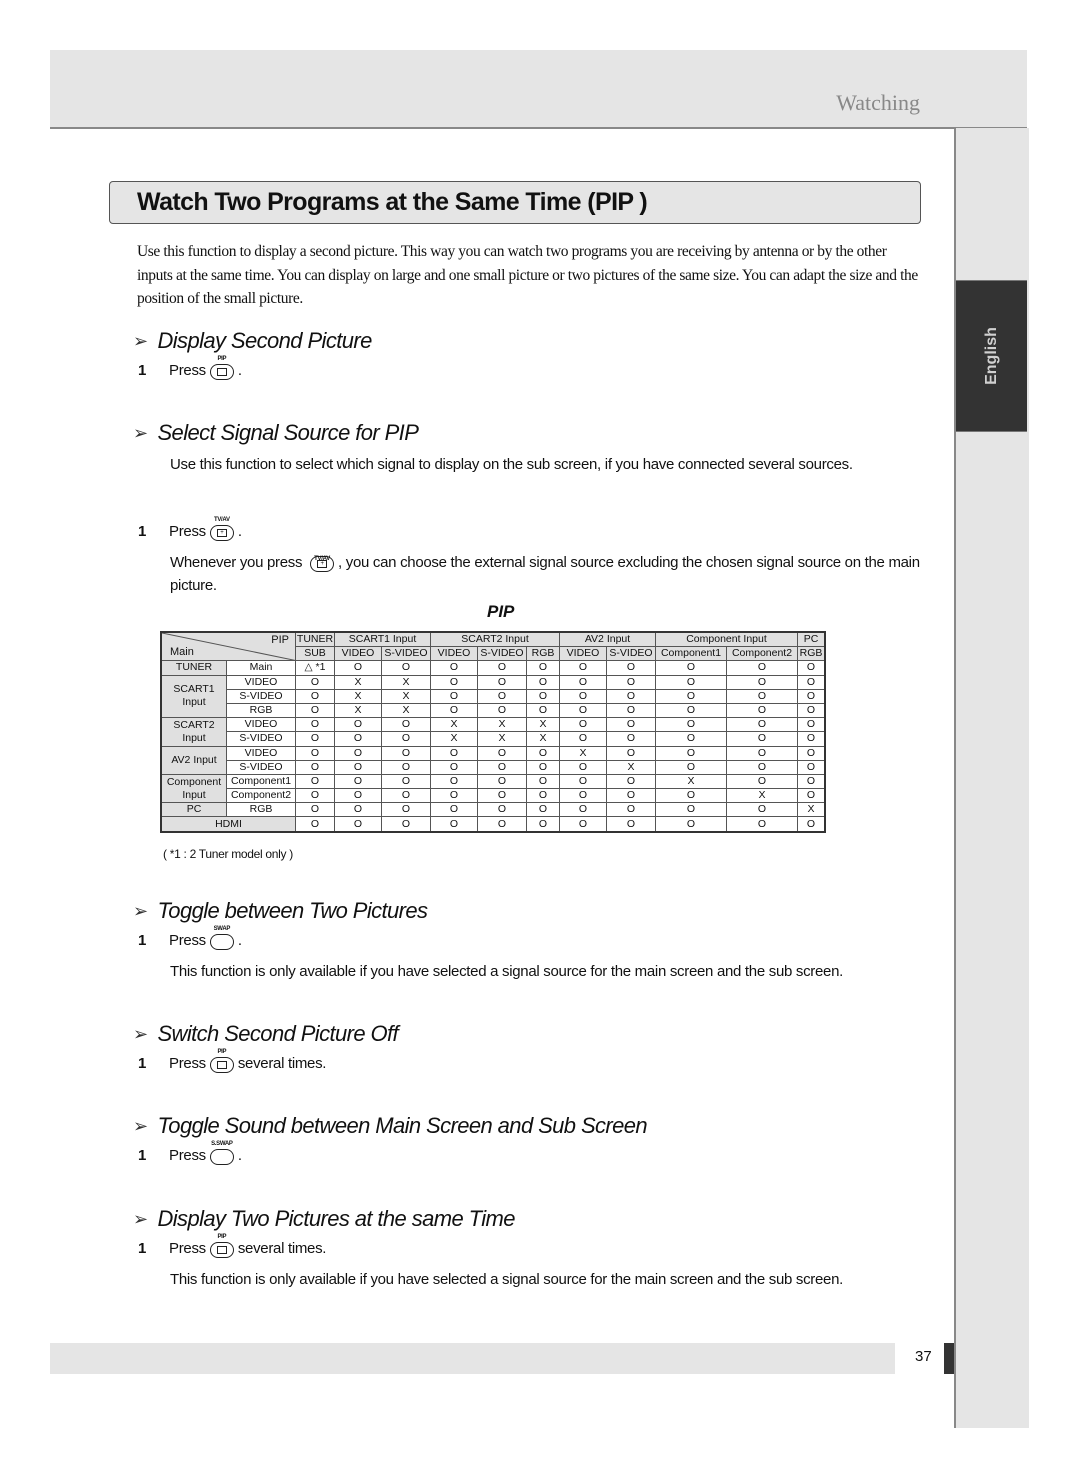  What do you see at coordinates (288, 432) in the screenshot?
I see `section-heading-text: Select Signal Source for PIP` at bounding box center [288, 432].